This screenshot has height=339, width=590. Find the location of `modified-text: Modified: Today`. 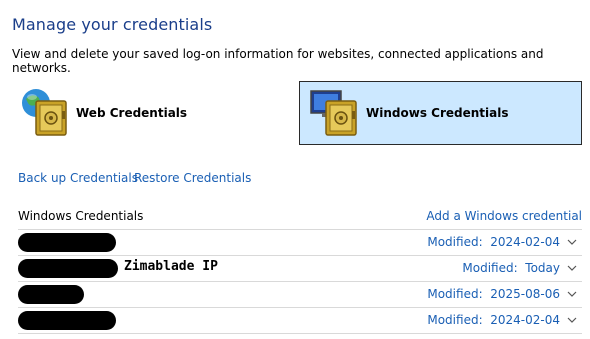

modified-text: Modified: Today is located at coordinates (511, 268).